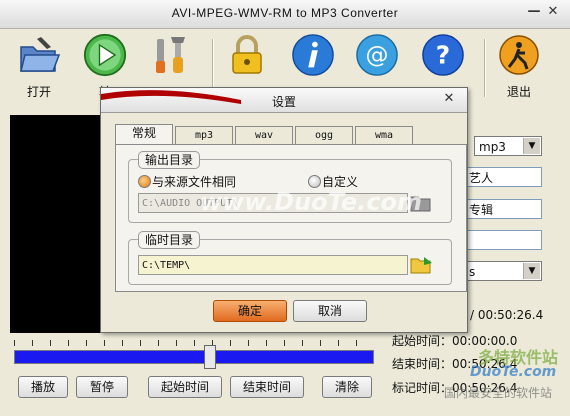 This screenshot has height=416, width=570. I want to click on dialog-title-bar: 设置 ✕, so click(284, 100).